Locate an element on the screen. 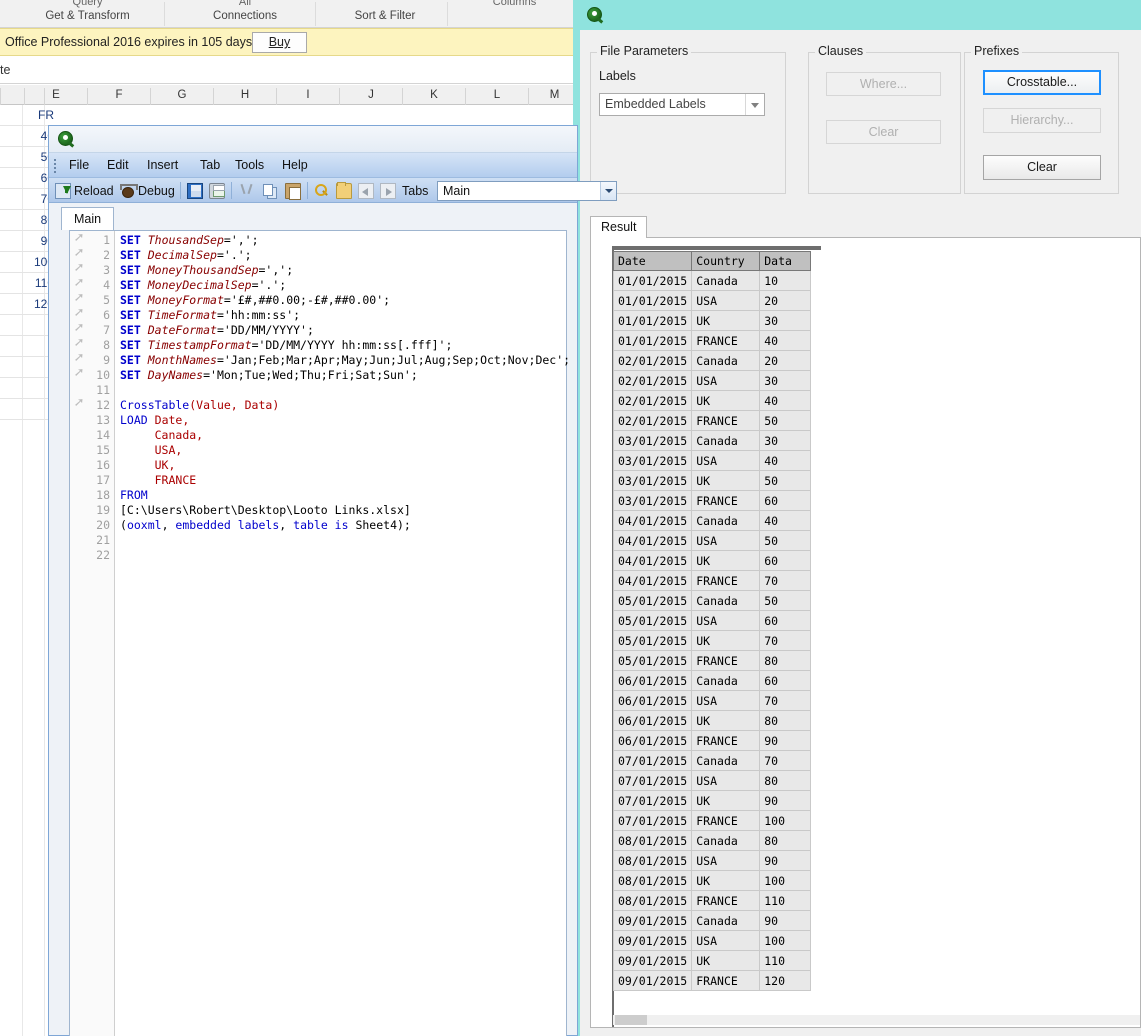  table-row: 04/01/2015 UK 60 is located at coordinates (712, 560).